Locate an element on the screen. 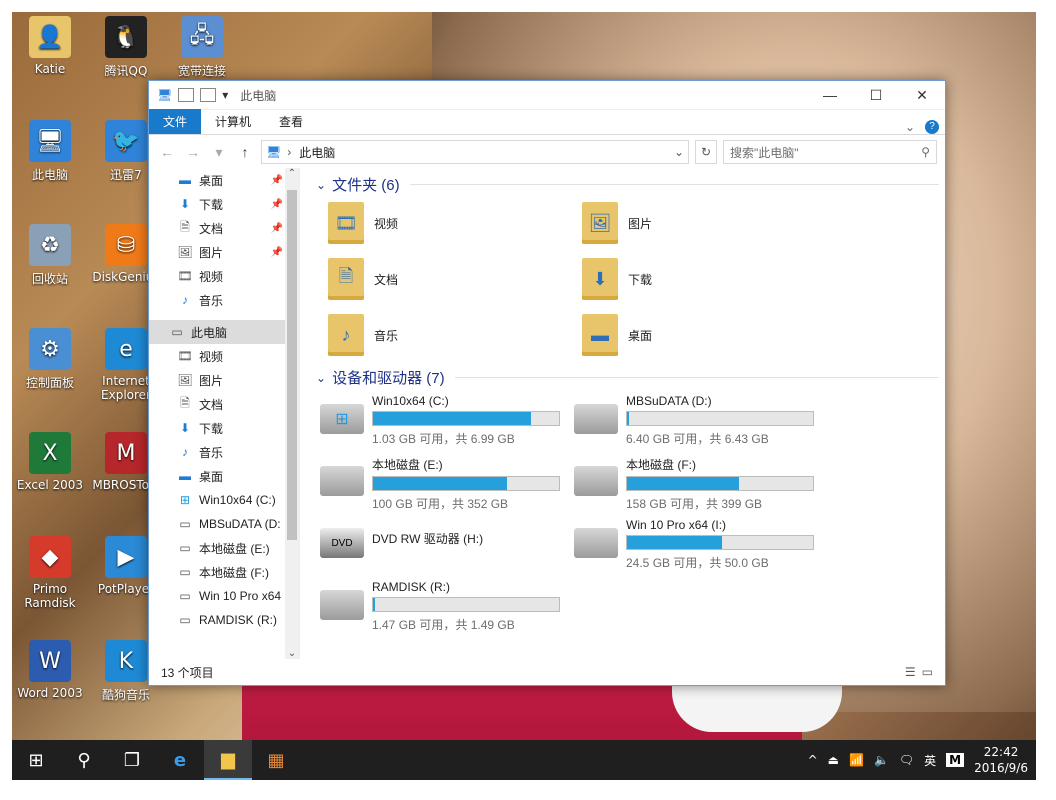 Image resolution: width=1056 pixels, height=800 pixels. task-view-button: ❐ is located at coordinates (132, 760).